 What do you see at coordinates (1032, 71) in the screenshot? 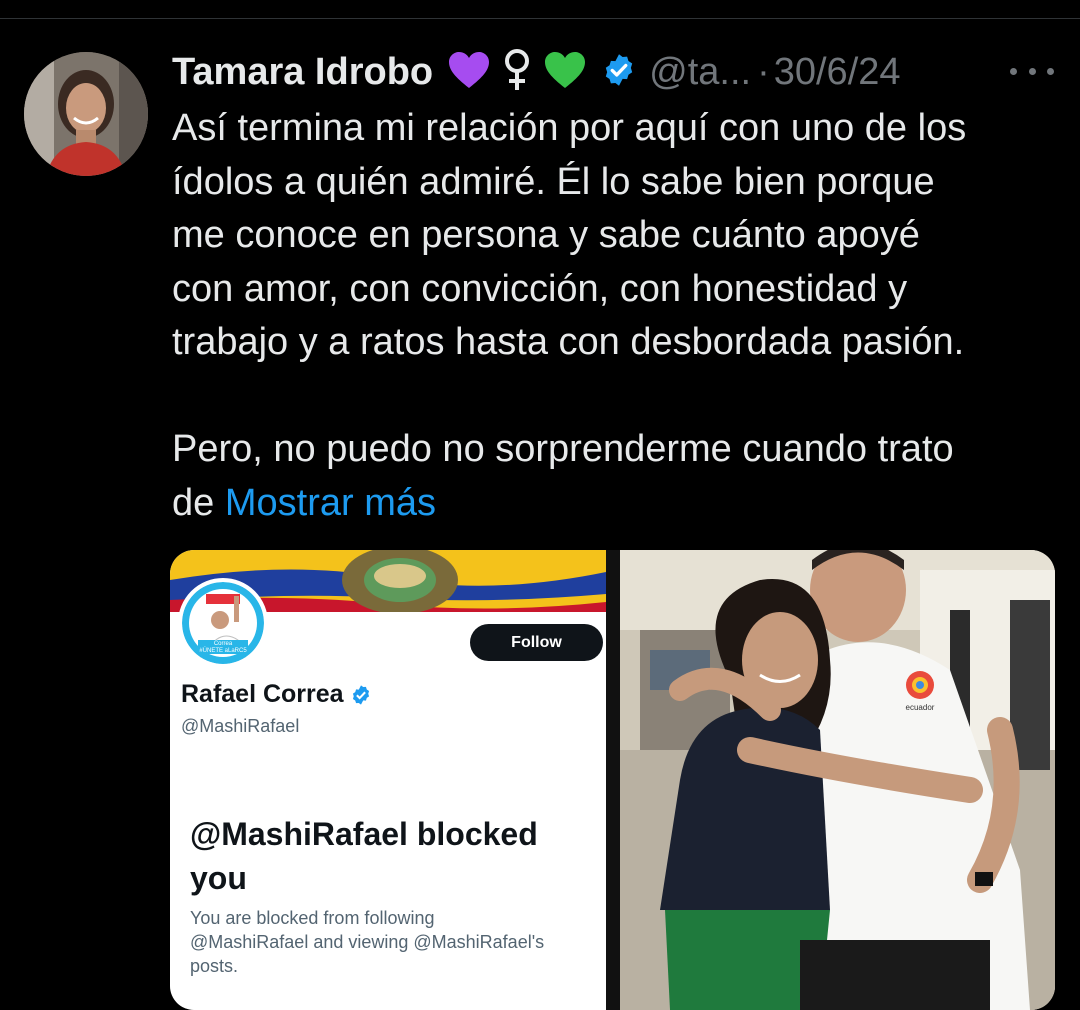
I see `more-options-icon` at bounding box center [1032, 71].